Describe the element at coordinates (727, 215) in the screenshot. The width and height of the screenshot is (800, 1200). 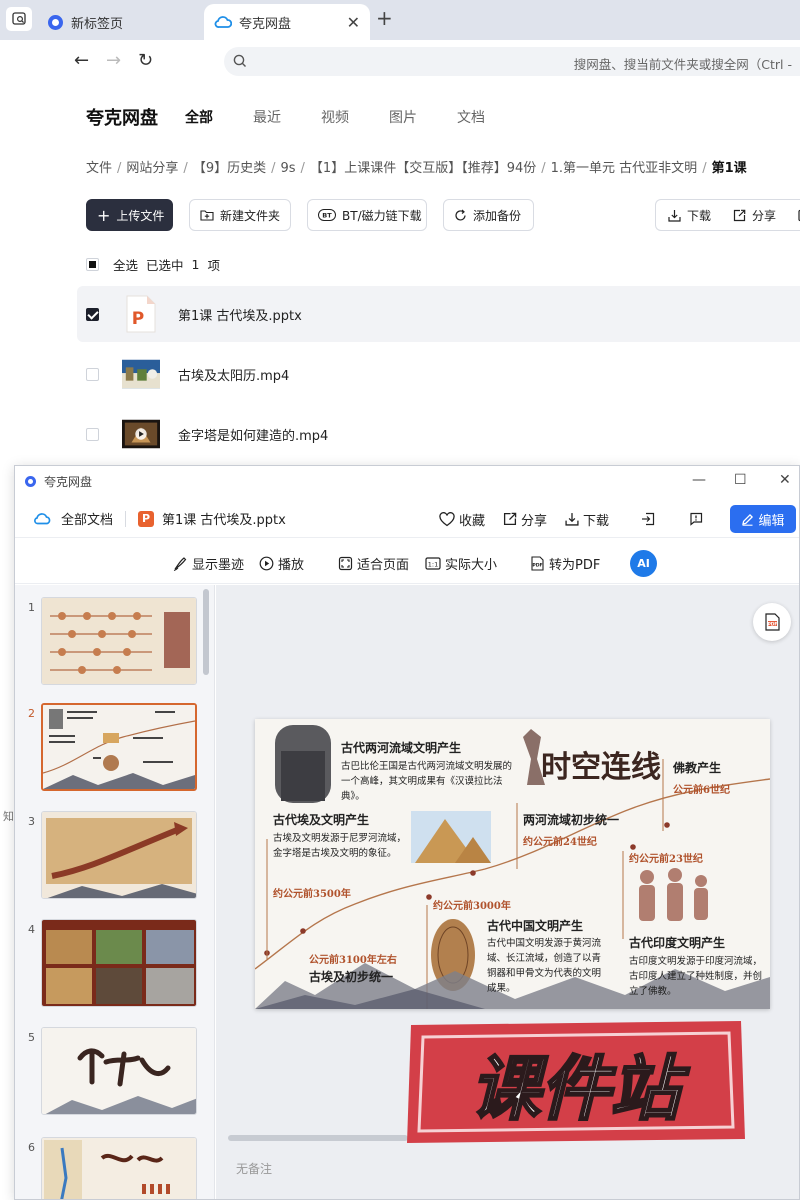
I see `selection-actions: 下载 分享` at that location.